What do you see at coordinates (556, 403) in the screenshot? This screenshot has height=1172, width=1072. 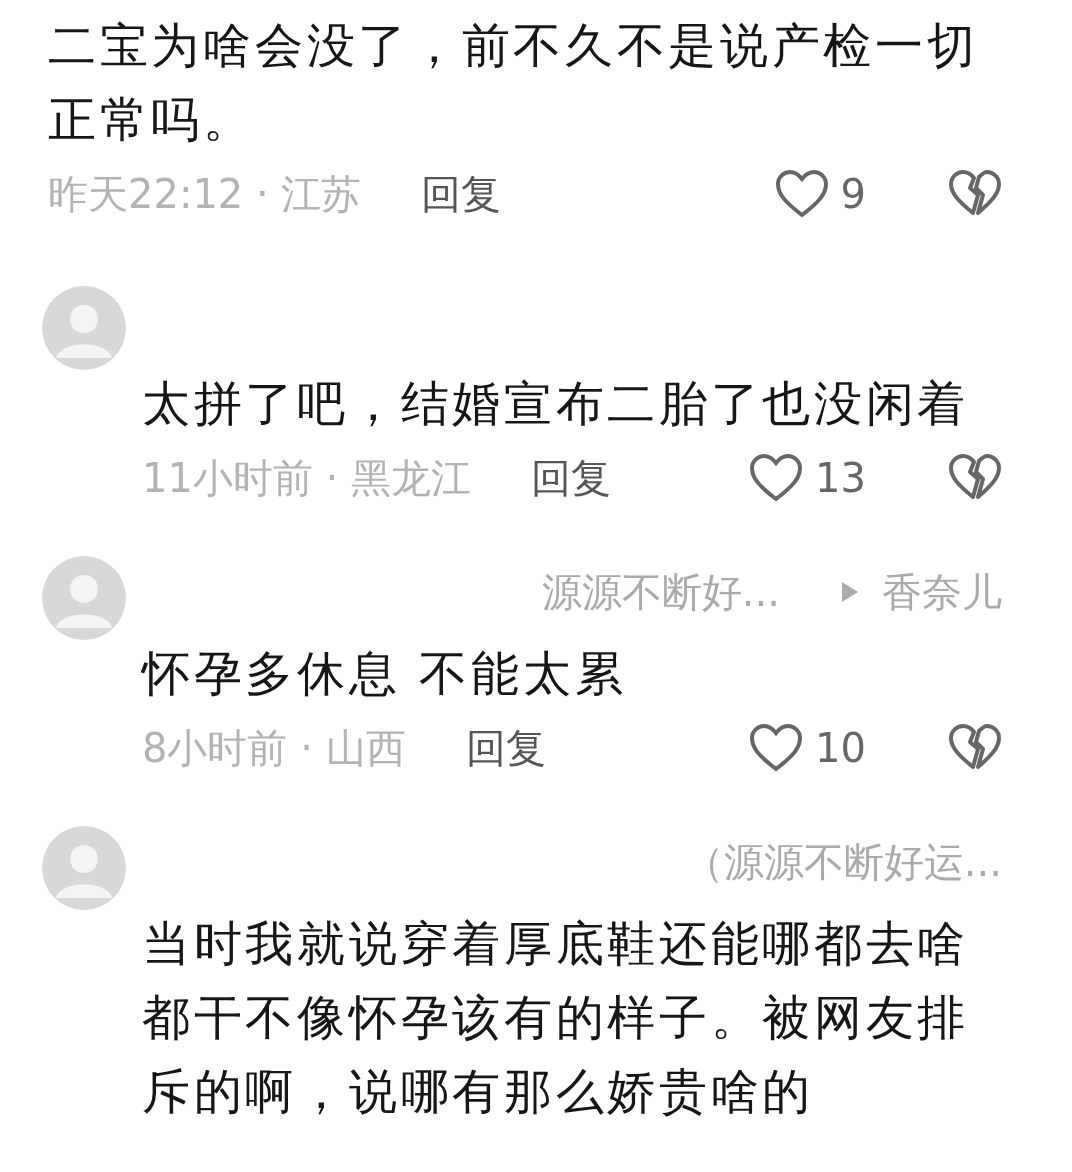 I see `comment-text: 太拼了吧，结婚宣布二胎了也没闲着` at bounding box center [556, 403].